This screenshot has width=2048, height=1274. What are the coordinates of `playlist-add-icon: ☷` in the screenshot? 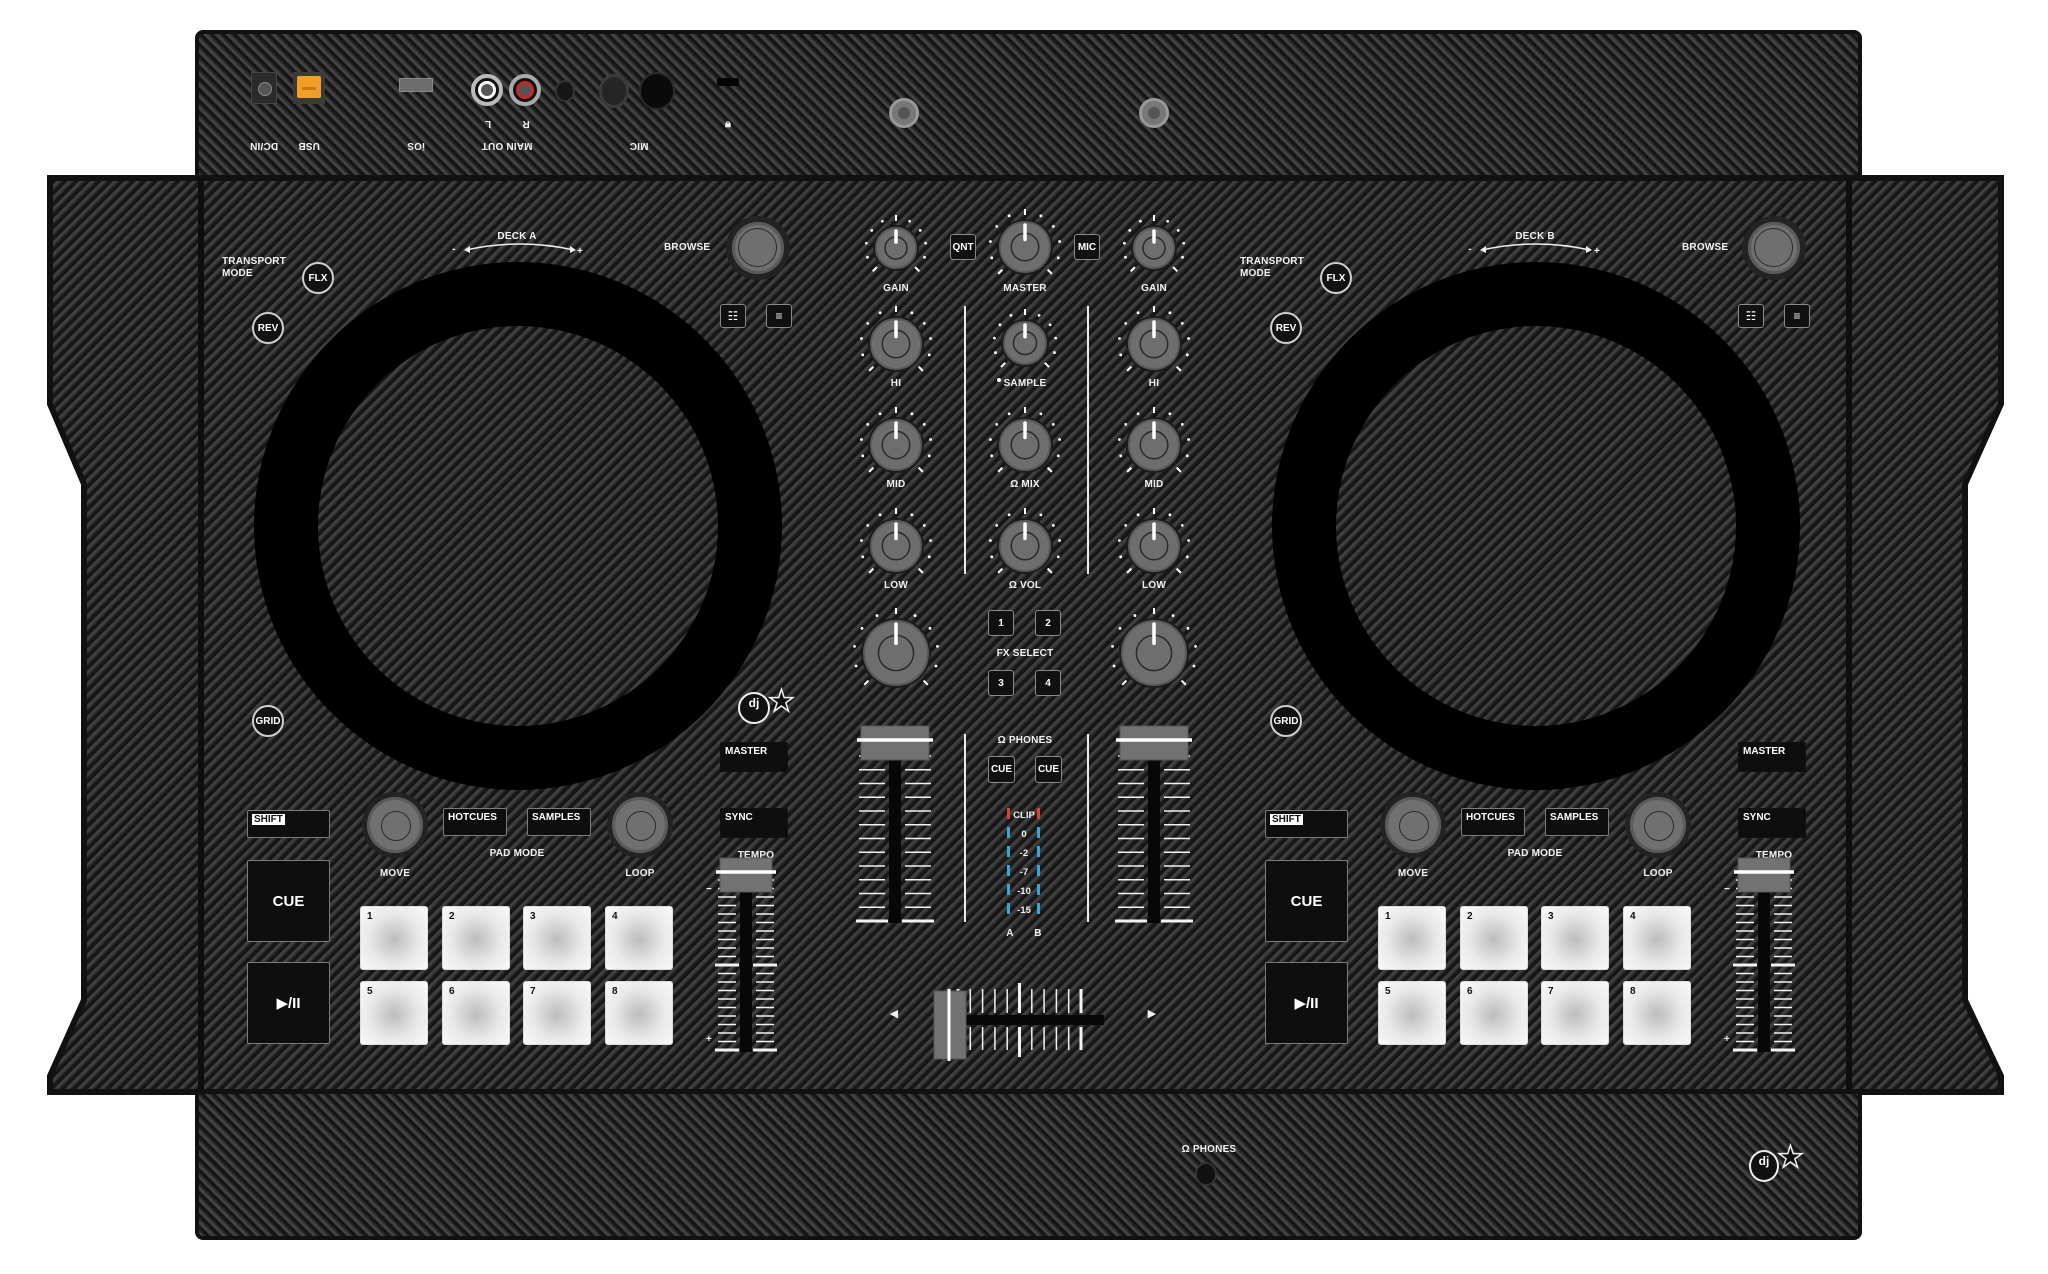 It's located at (1751, 316).